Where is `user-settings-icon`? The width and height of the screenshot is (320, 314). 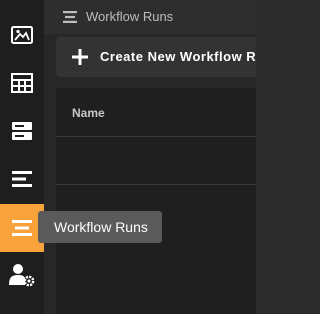
user-settings-icon is located at coordinates (22, 275).